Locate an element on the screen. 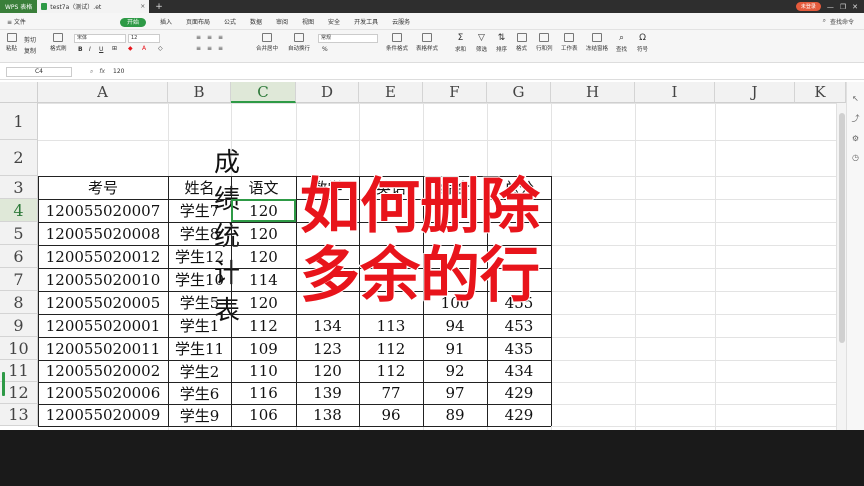 This screenshot has width=864, height=486. col-header-k: K is located at coordinates (820, 92).